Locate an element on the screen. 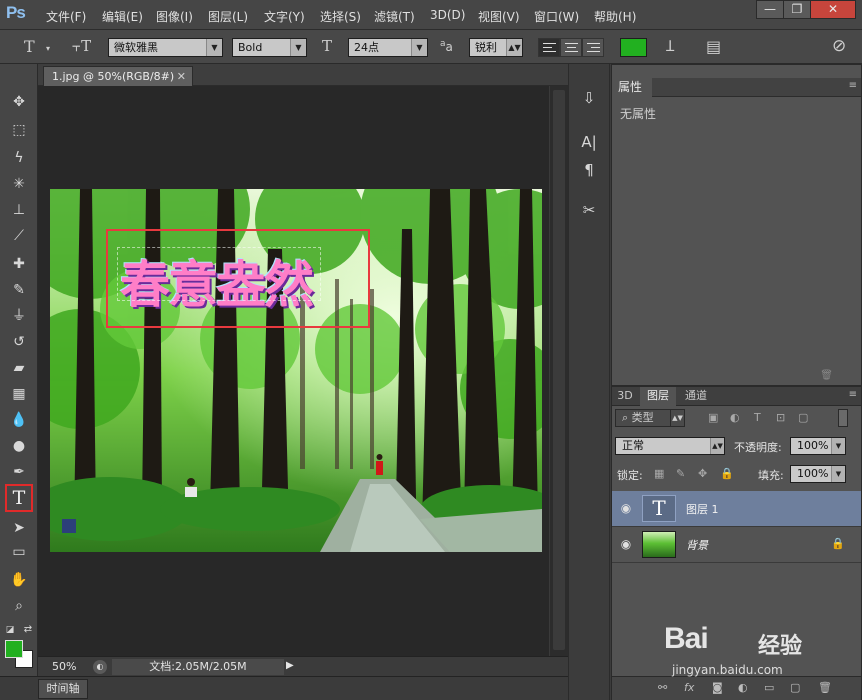  path-selection-tool-icon: ➤ is located at coordinates (19, 528).